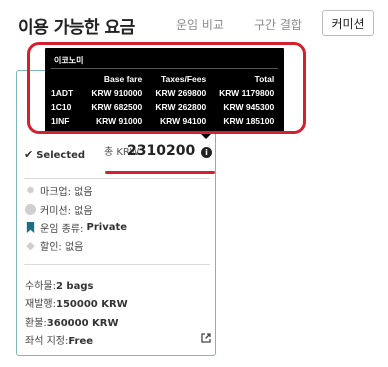 This screenshot has height=367, width=388. Describe the element at coordinates (74, 286) in the screenshot. I see `detail-value: 2 bags` at that location.